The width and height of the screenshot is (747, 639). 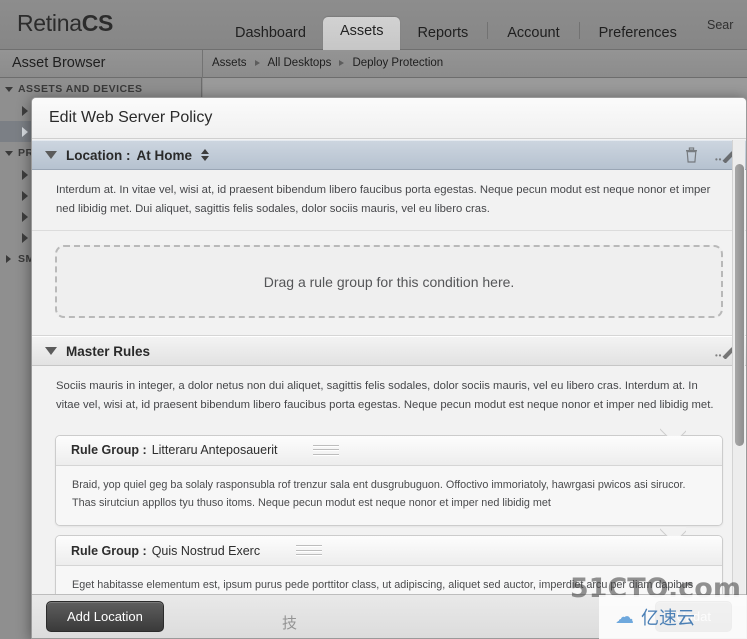 What do you see at coordinates (270, 34) in the screenshot?
I see `tab-dashboard: Dashboard` at bounding box center [270, 34].